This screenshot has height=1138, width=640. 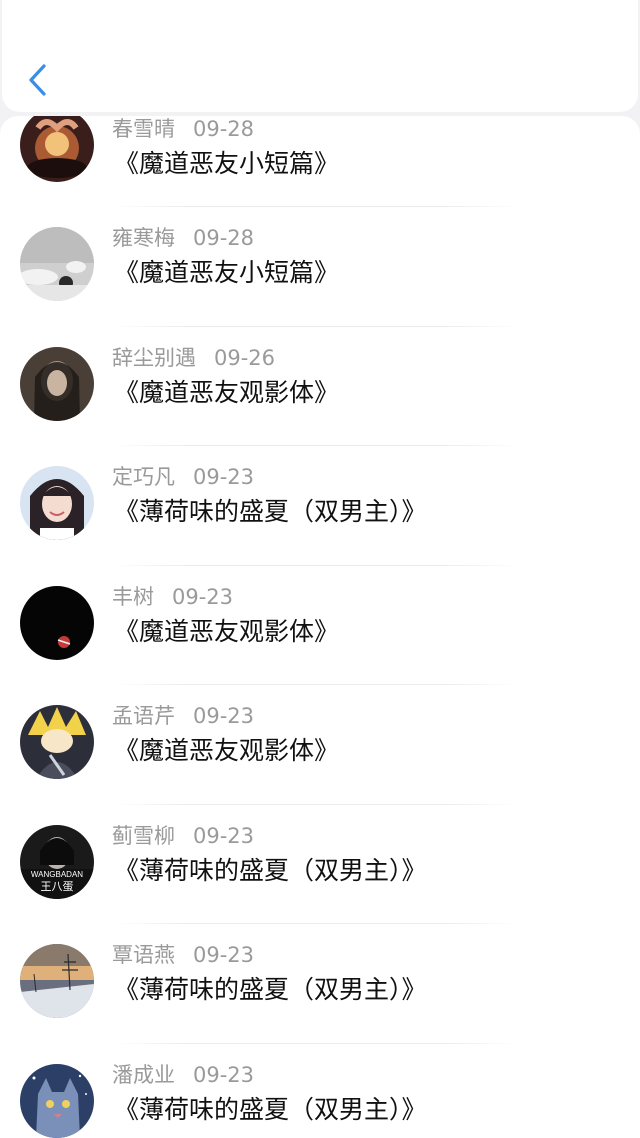 What do you see at coordinates (320, 56) in the screenshot?
I see `navigation-bar` at bounding box center [320, 56].